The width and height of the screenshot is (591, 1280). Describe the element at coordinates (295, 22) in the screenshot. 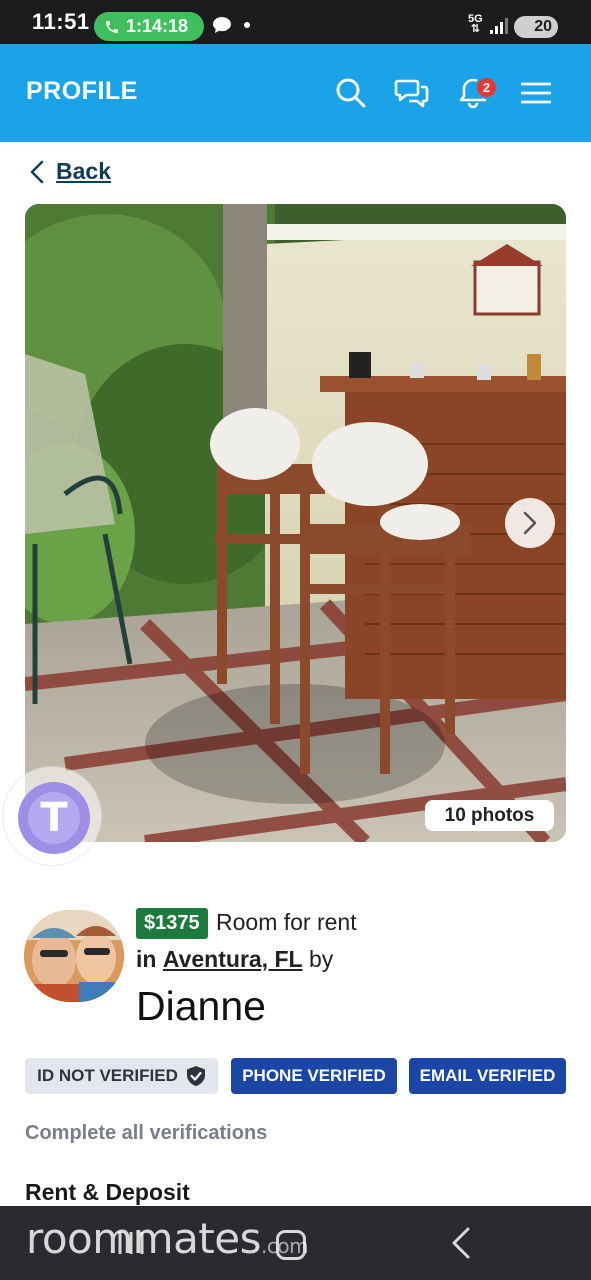

I see `status-bar: 11:51 1:14:18 5G ⇅ 20` at that location.